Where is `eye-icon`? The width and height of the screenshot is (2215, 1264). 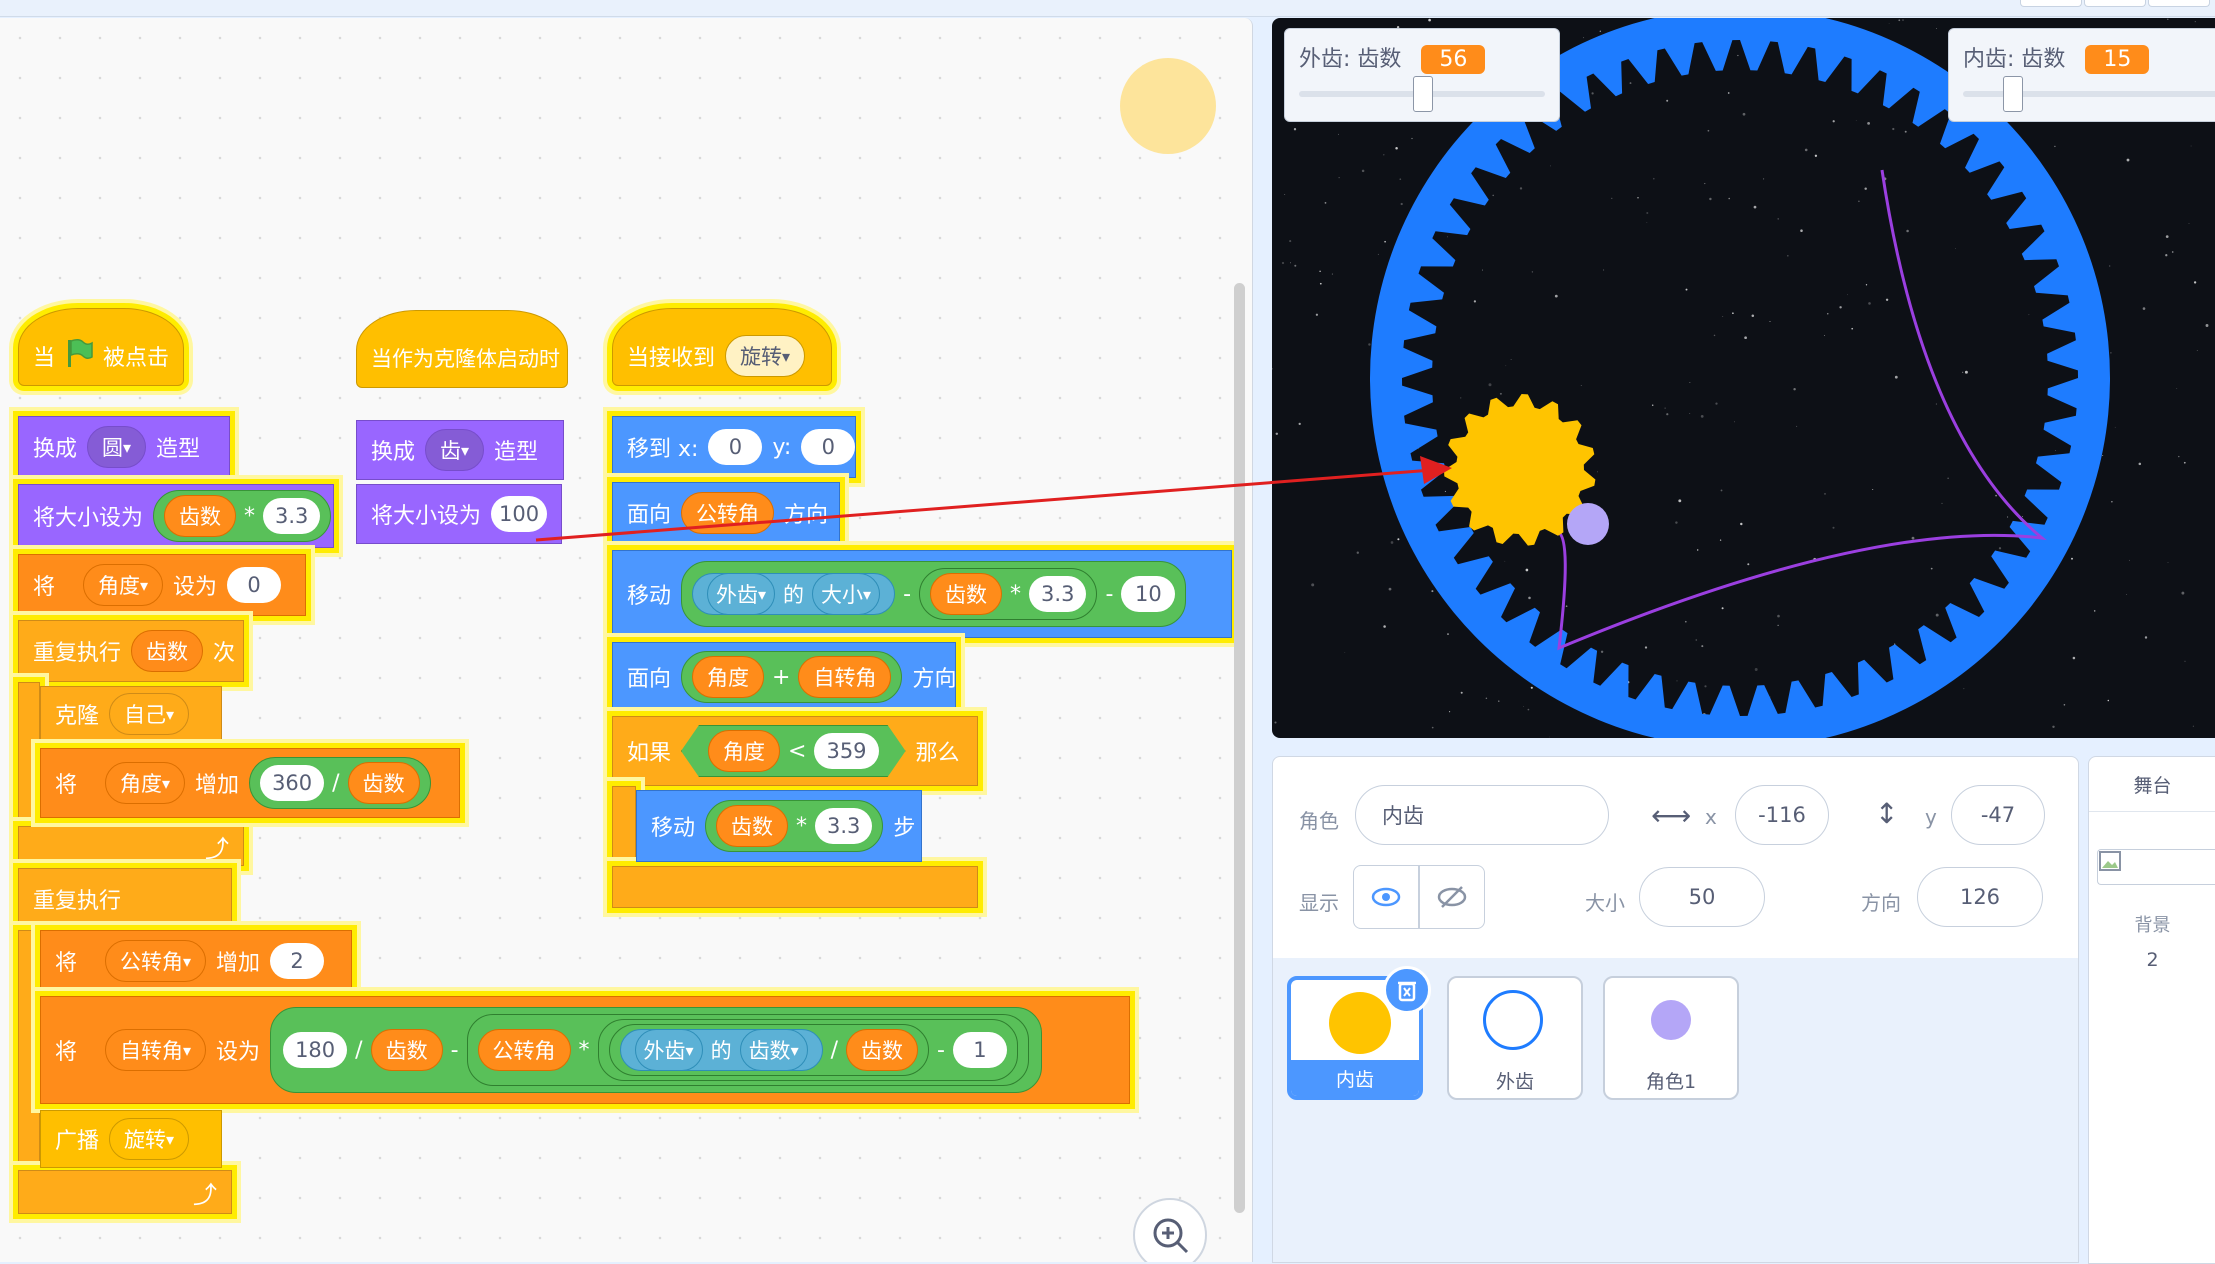 eye-icon is located at coordinates (1386, 897).